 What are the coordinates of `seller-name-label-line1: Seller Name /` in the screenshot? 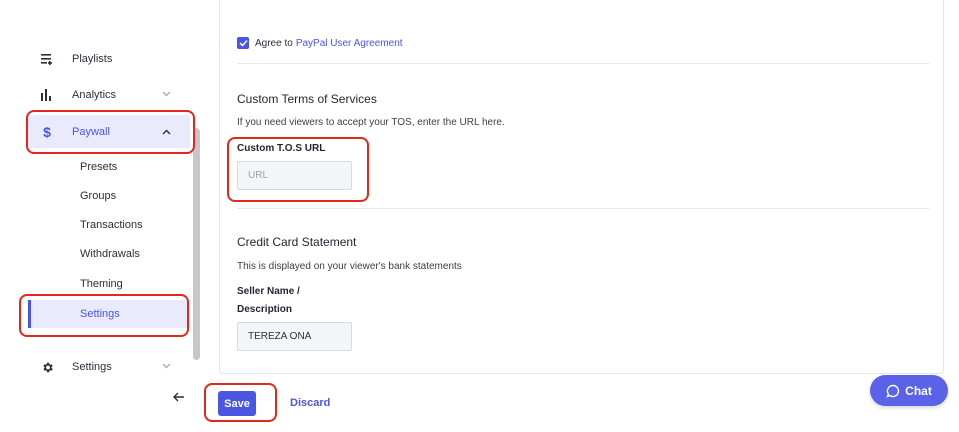 It's located at (268, 291).